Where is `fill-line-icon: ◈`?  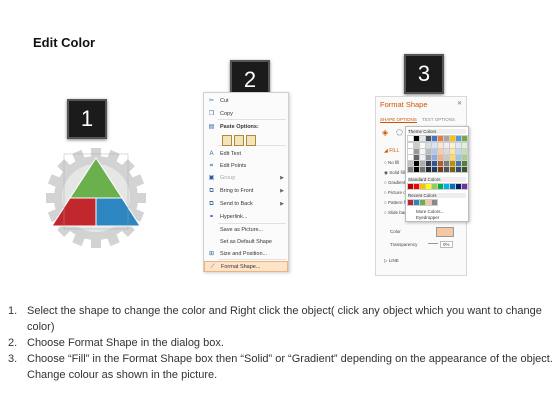 fill-line-icon: ◈ is located at coordinates (385, 132).